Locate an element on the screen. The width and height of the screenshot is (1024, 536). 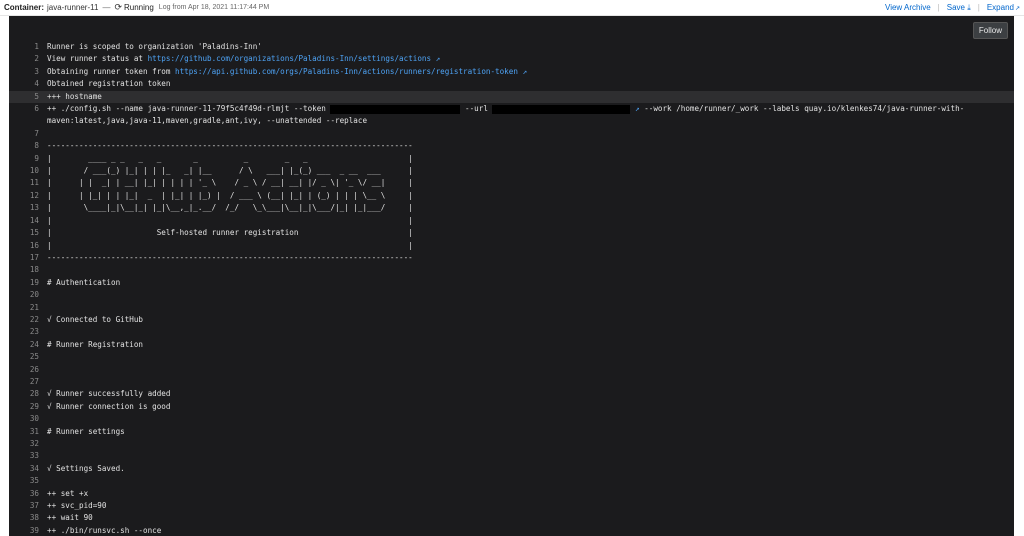
line-number: 15 is located at coordinates (34, 233).